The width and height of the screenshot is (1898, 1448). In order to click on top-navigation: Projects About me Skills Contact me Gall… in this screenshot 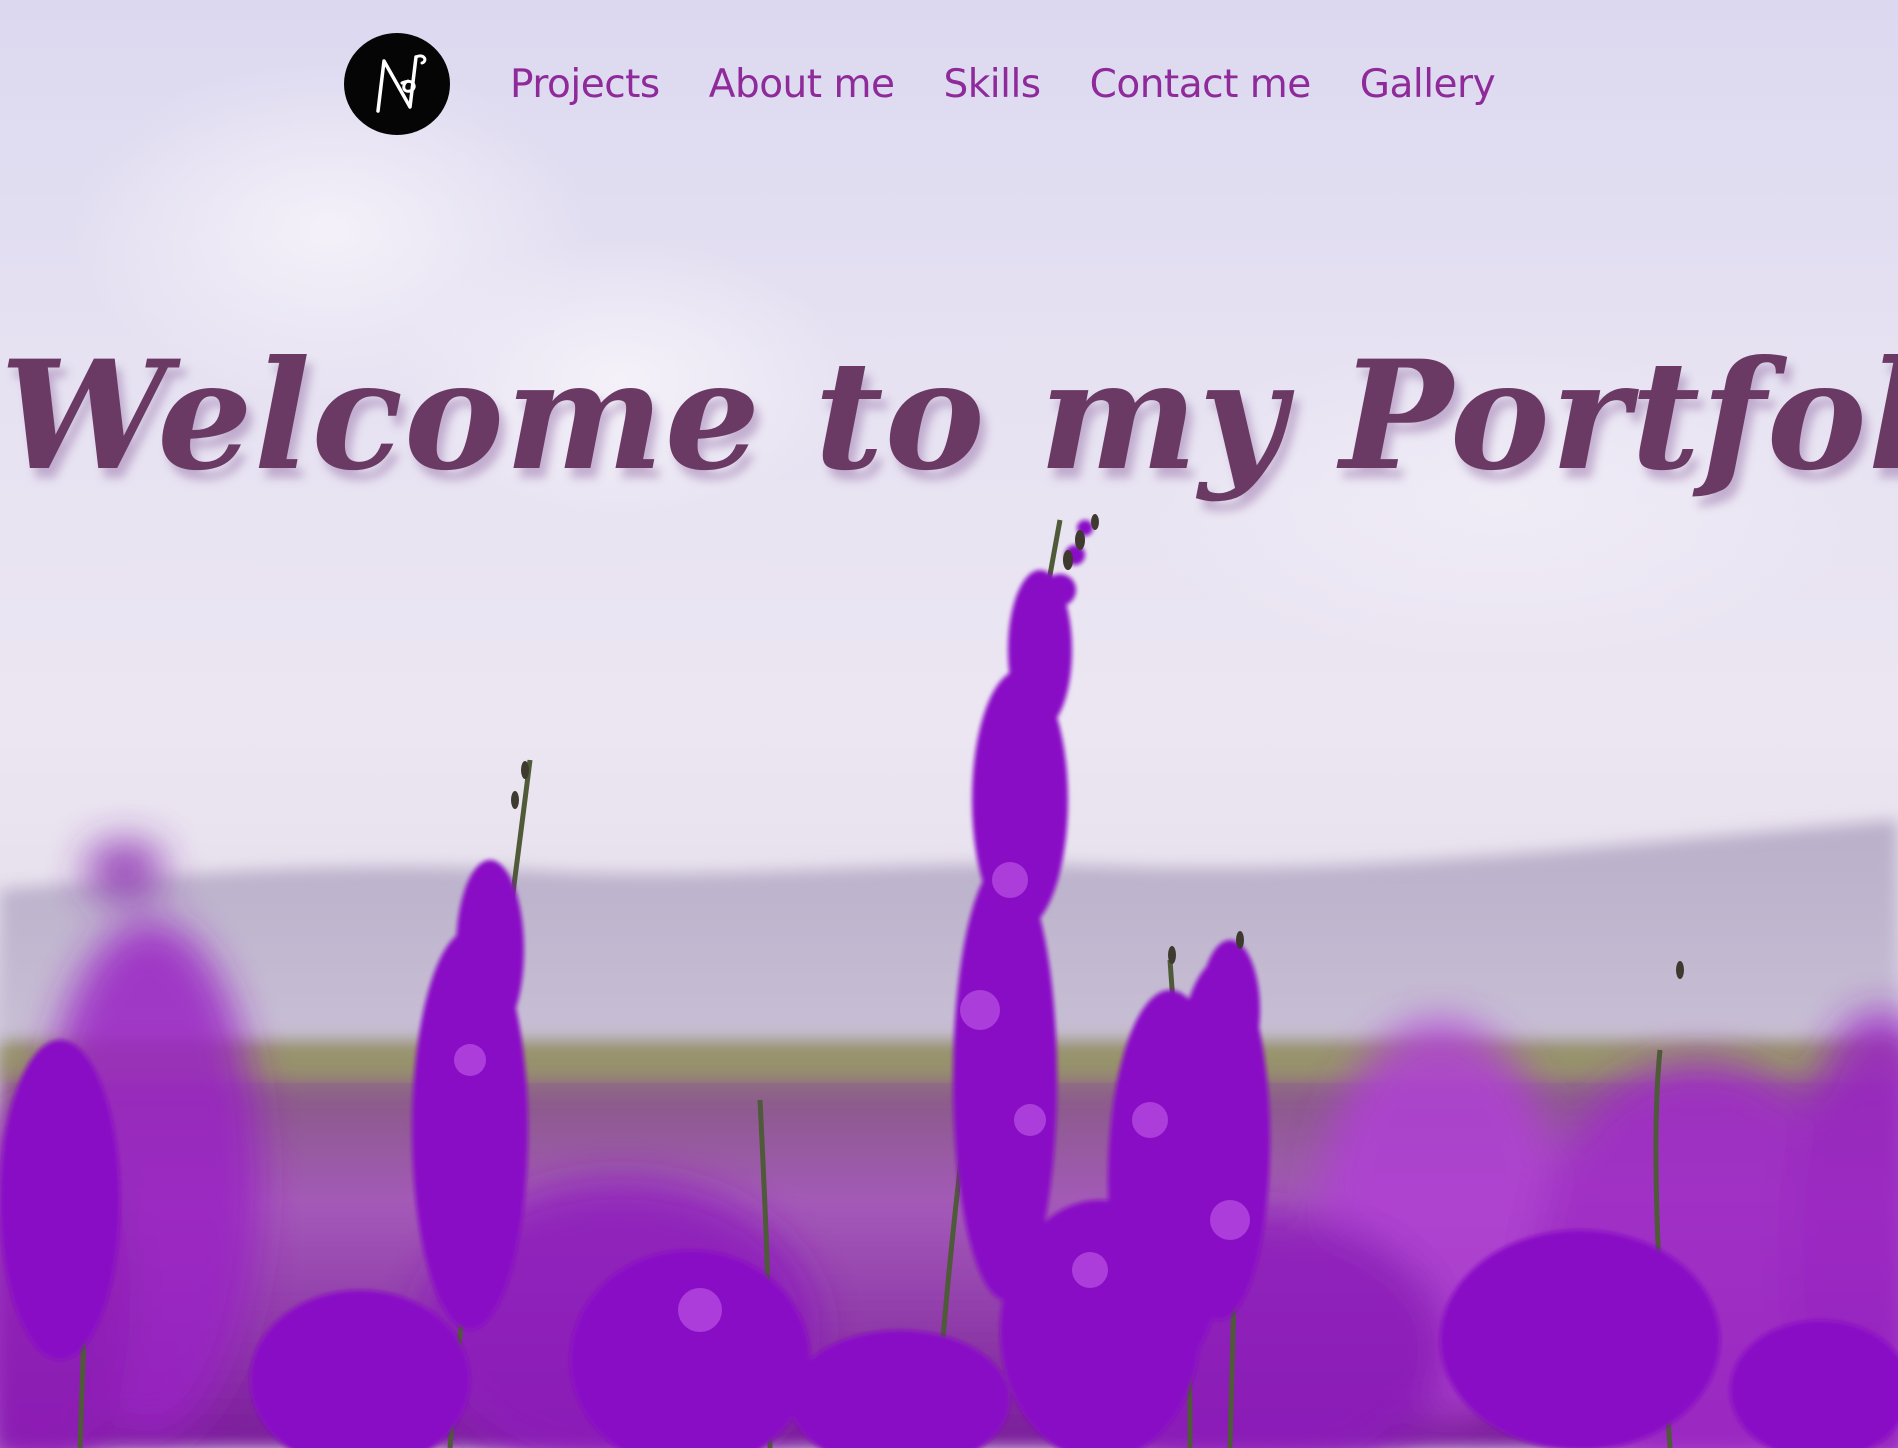, I will do `click(949, 85)`.